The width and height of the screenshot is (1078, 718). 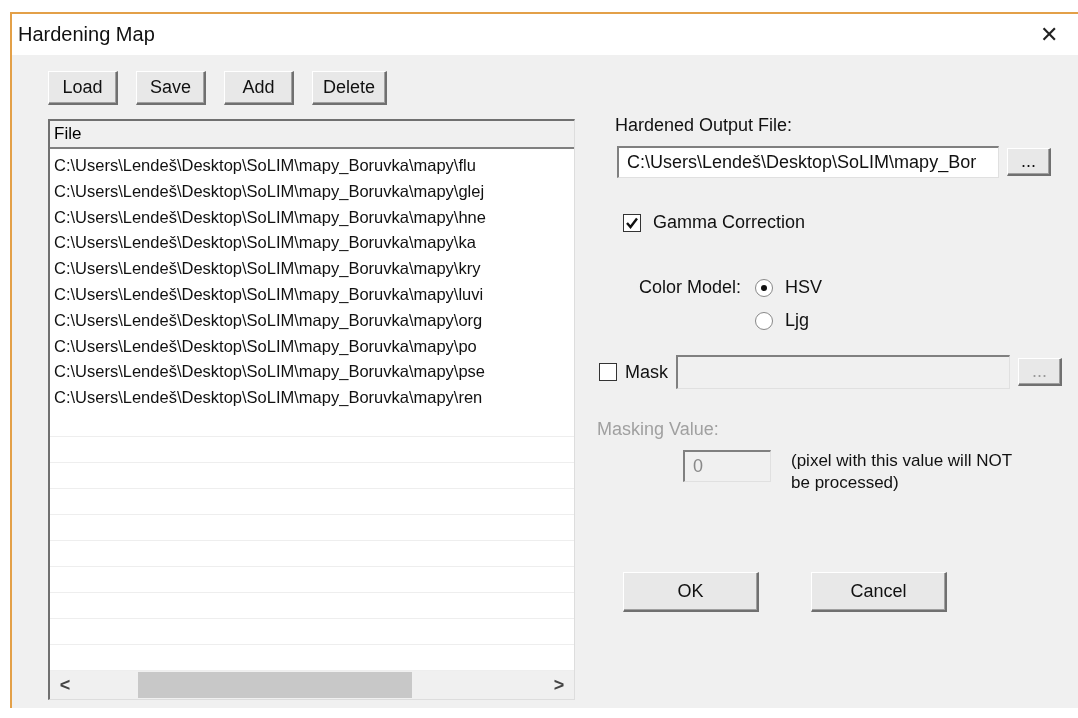 I want to click on file-row: C:\Users\Lendeš\Desktop\SoLIM\mapy_Boruvka\mapy\org, so click(x=312, y=320).